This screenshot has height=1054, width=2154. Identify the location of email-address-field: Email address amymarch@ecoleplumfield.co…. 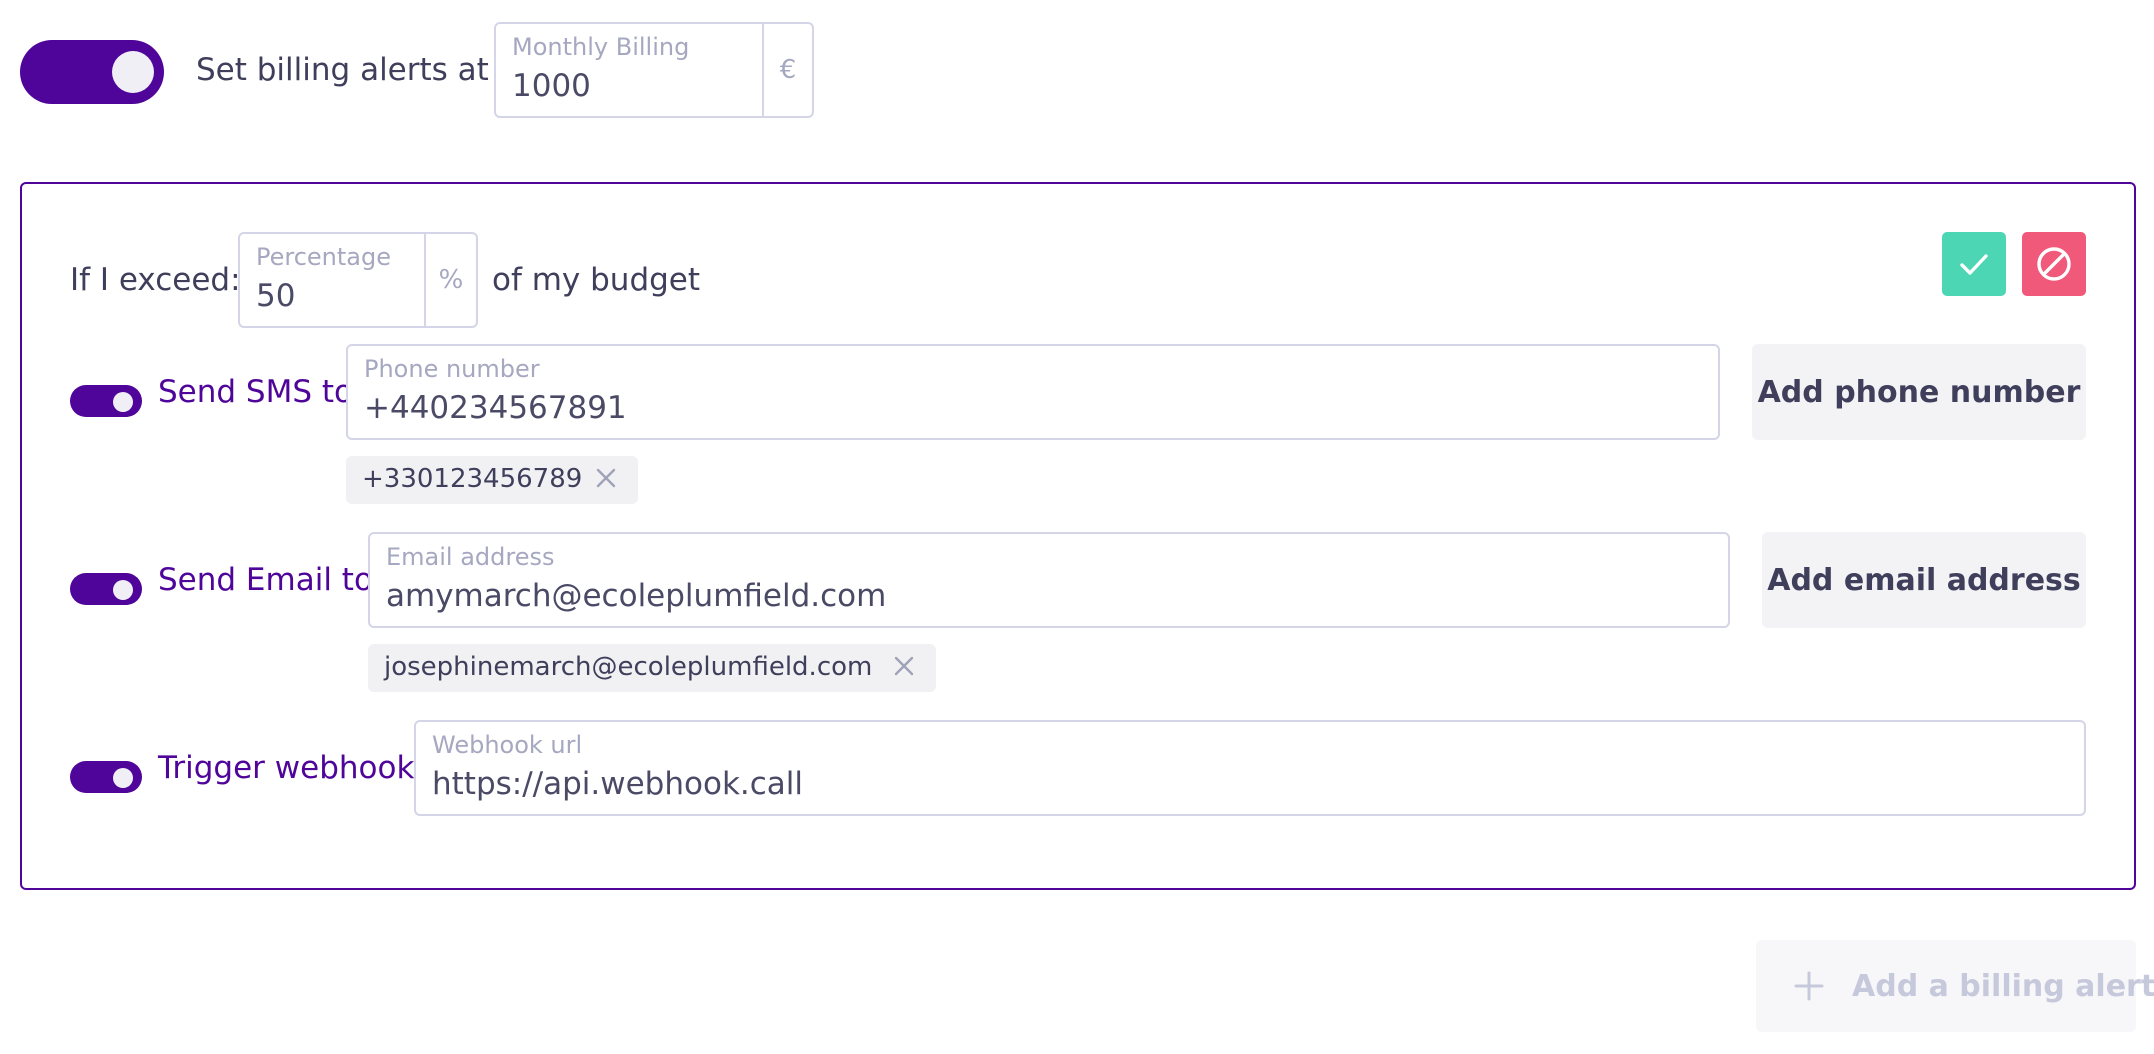
(1049, 580).